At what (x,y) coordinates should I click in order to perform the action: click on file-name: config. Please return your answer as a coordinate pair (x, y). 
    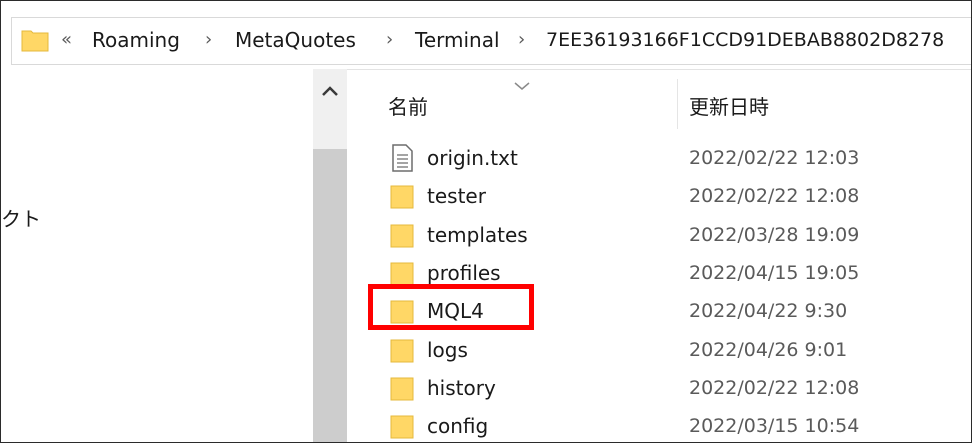
    Looking at the image, I should click on (458, 426).